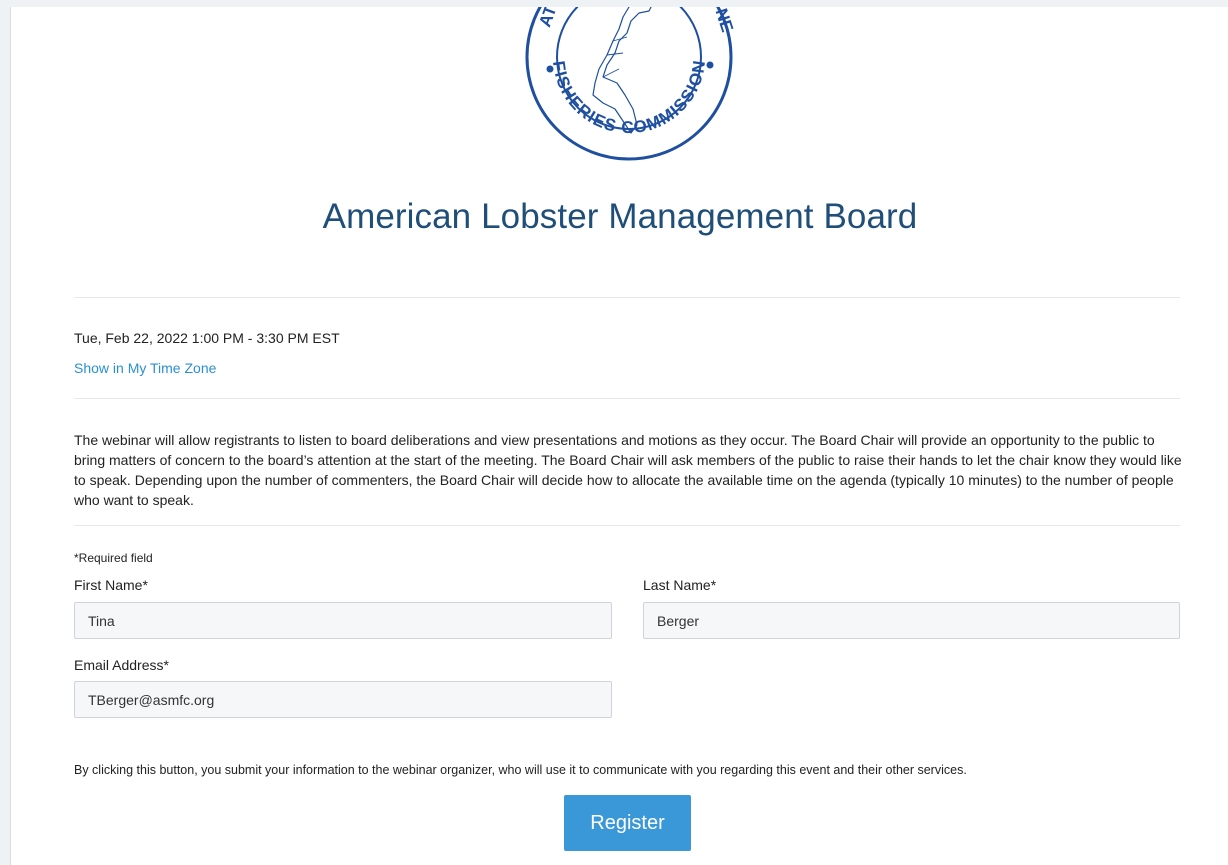 The width and height of the screenshot is (1228, 865). What do you see at coordinates (627, 823) in the screenshot?
I see `register-button: Register` at bounding box center [627, 823].